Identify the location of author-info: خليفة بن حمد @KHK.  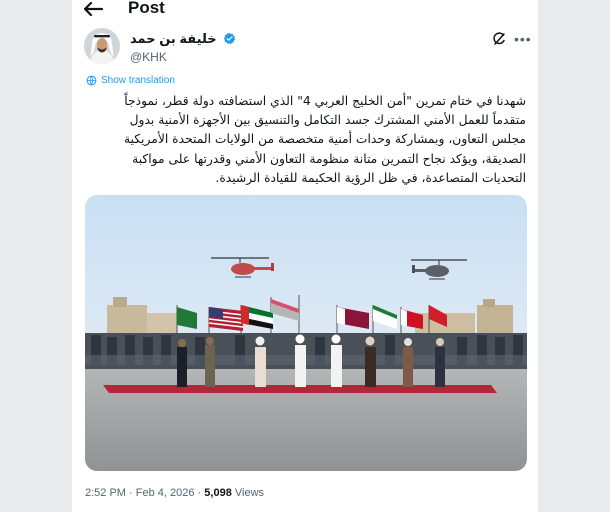
(183, 47).